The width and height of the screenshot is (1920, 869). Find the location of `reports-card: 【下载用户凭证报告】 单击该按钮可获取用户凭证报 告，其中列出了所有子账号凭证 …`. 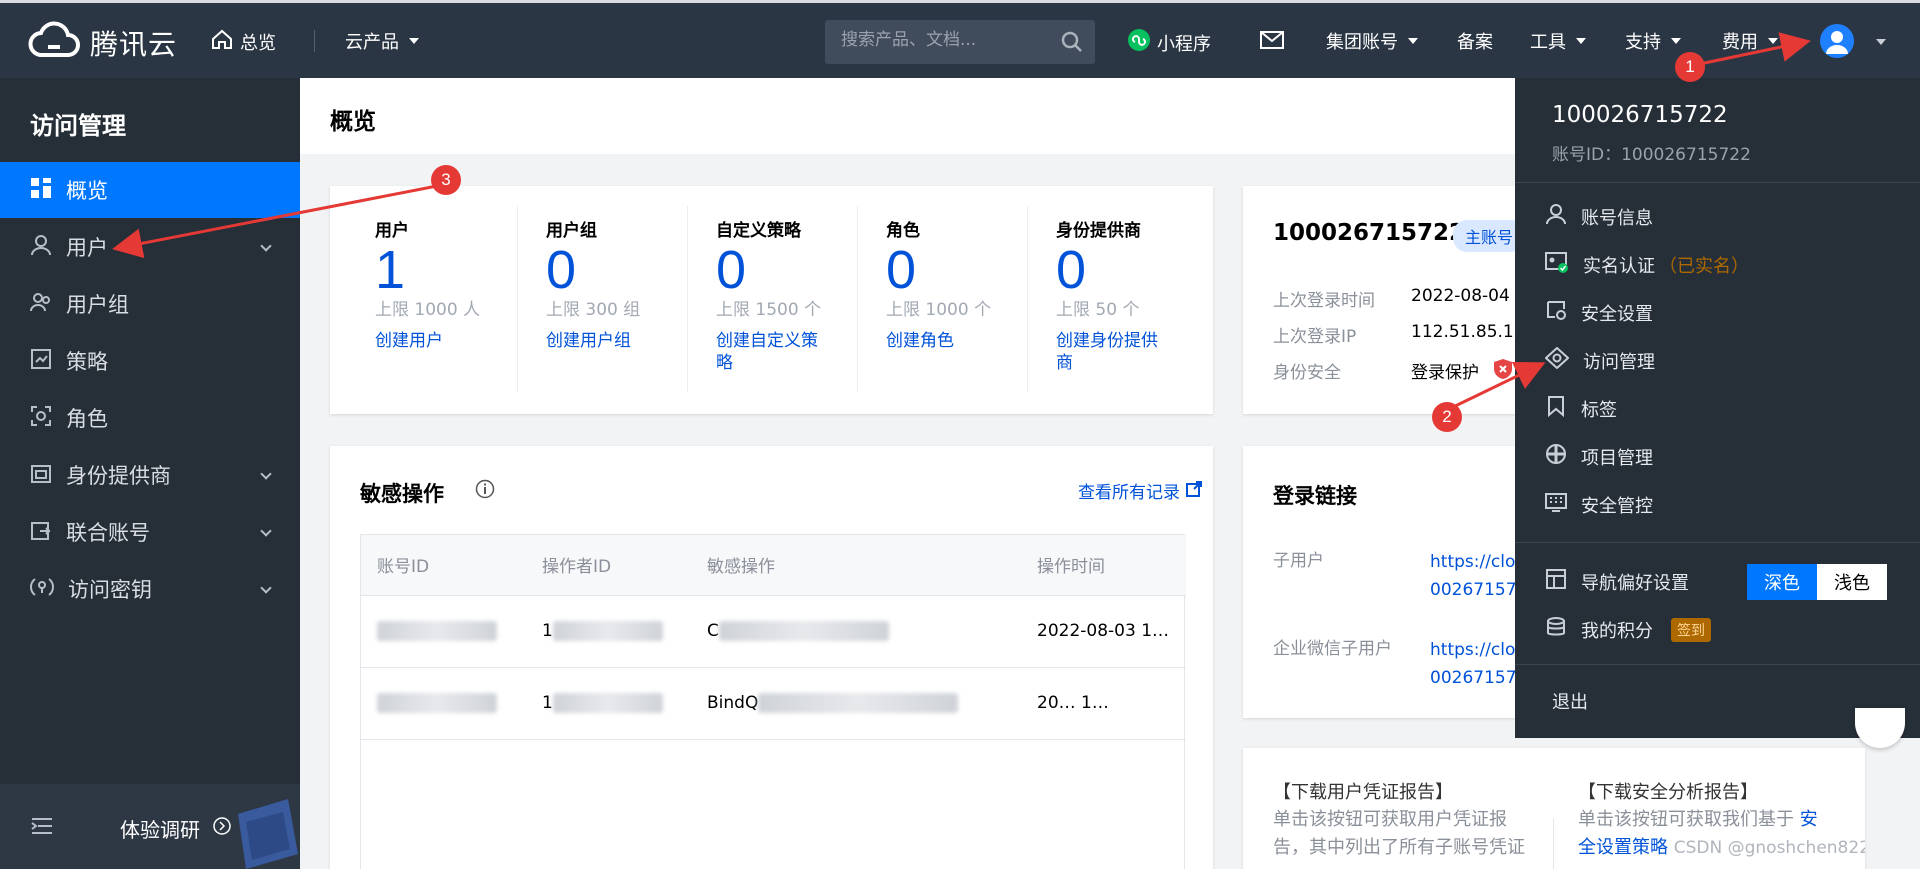

reports-card: 【下载用户凭证报告】 单击该按钮可获取用户凭证报 告，其中列出了所有子账号凭证 … is located at coordinates (1554, 808).